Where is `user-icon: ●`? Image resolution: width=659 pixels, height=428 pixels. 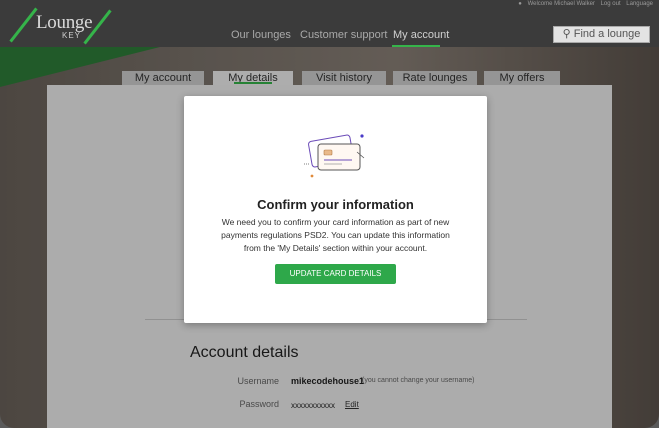 user-icon: ● is located at coordinates (520, 4).